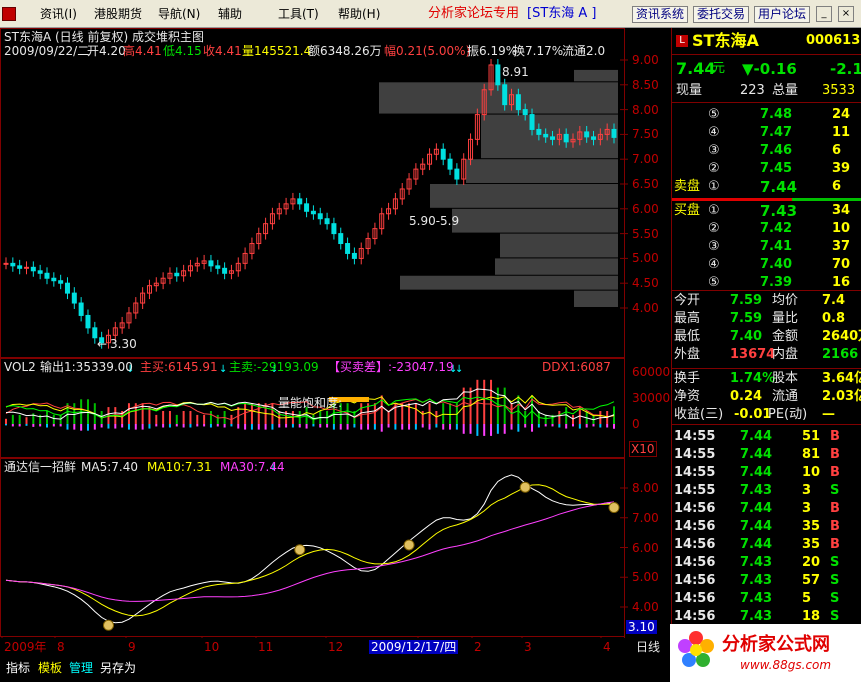 The width and height of the screenshot is (861, 682). I want to click on stat-label: 均价, so click(785, 300).